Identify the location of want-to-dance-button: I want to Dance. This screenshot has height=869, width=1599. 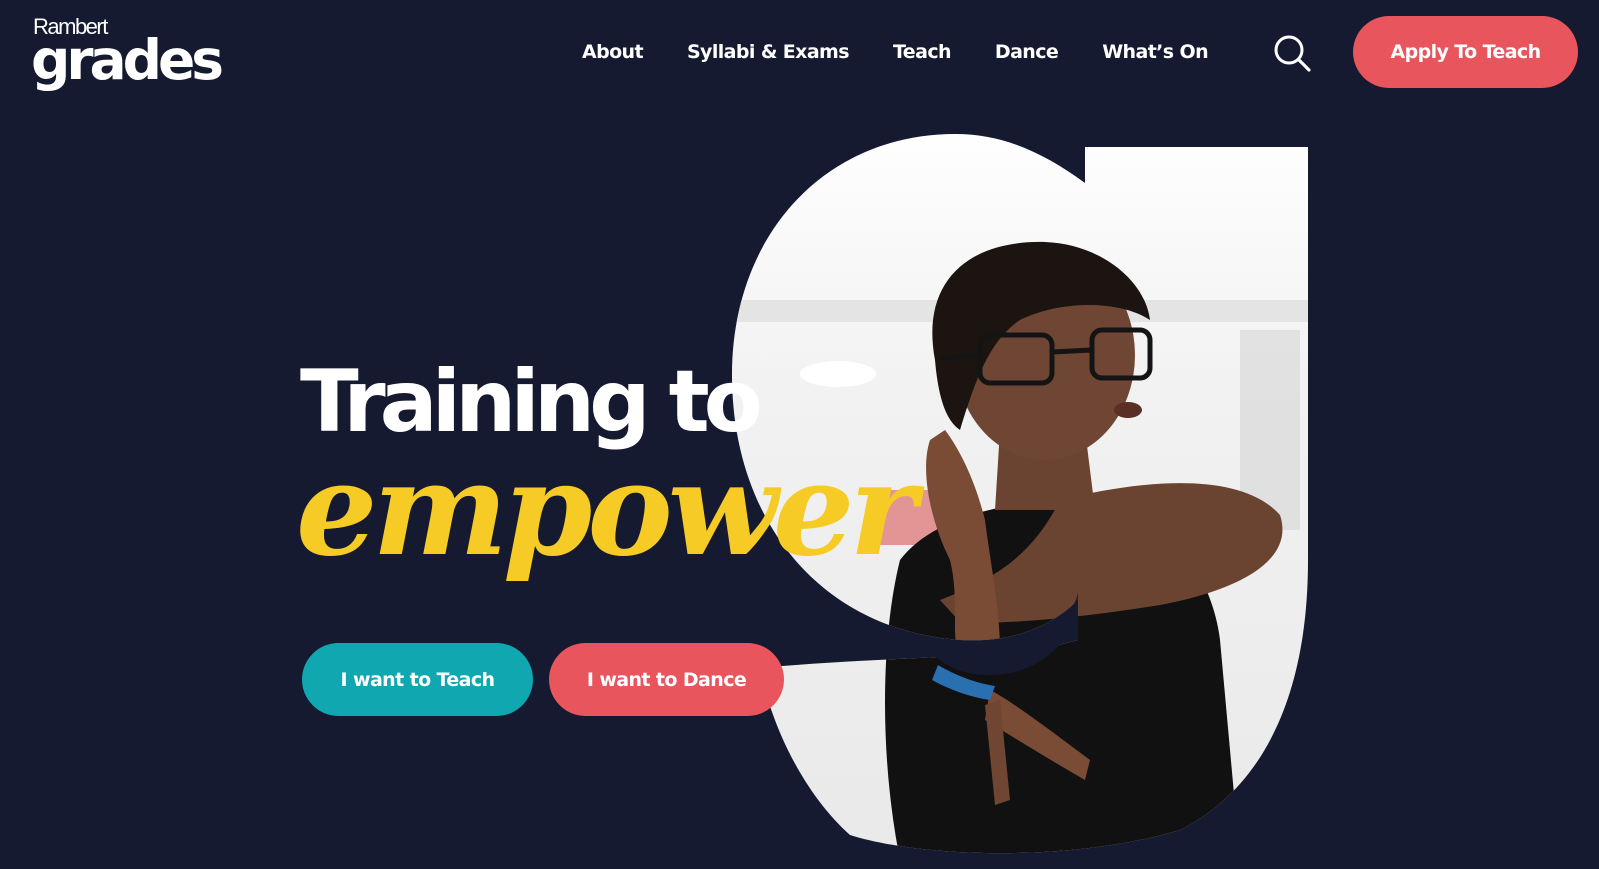
(666, 679).